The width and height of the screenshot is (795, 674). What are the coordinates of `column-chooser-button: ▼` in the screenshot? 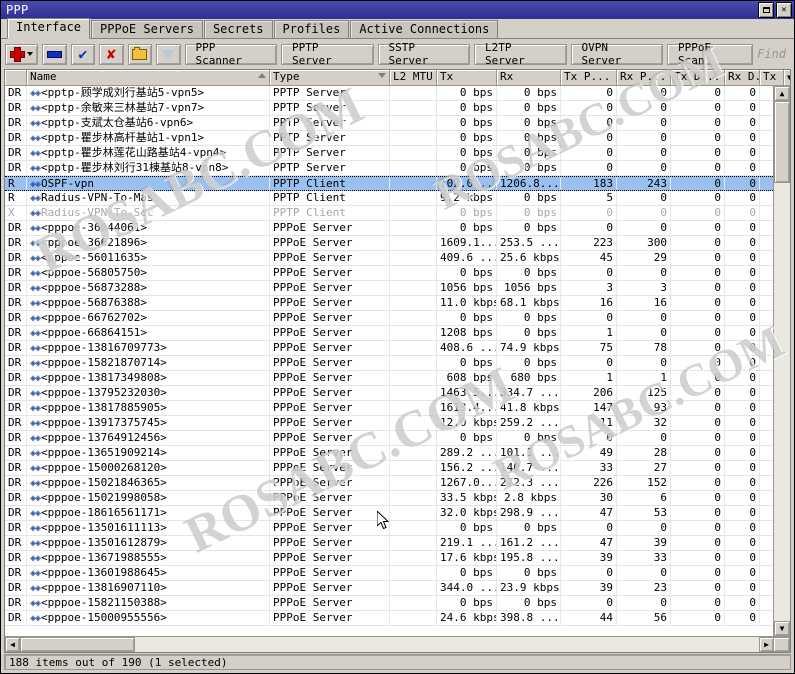 It's located at (787, 77).